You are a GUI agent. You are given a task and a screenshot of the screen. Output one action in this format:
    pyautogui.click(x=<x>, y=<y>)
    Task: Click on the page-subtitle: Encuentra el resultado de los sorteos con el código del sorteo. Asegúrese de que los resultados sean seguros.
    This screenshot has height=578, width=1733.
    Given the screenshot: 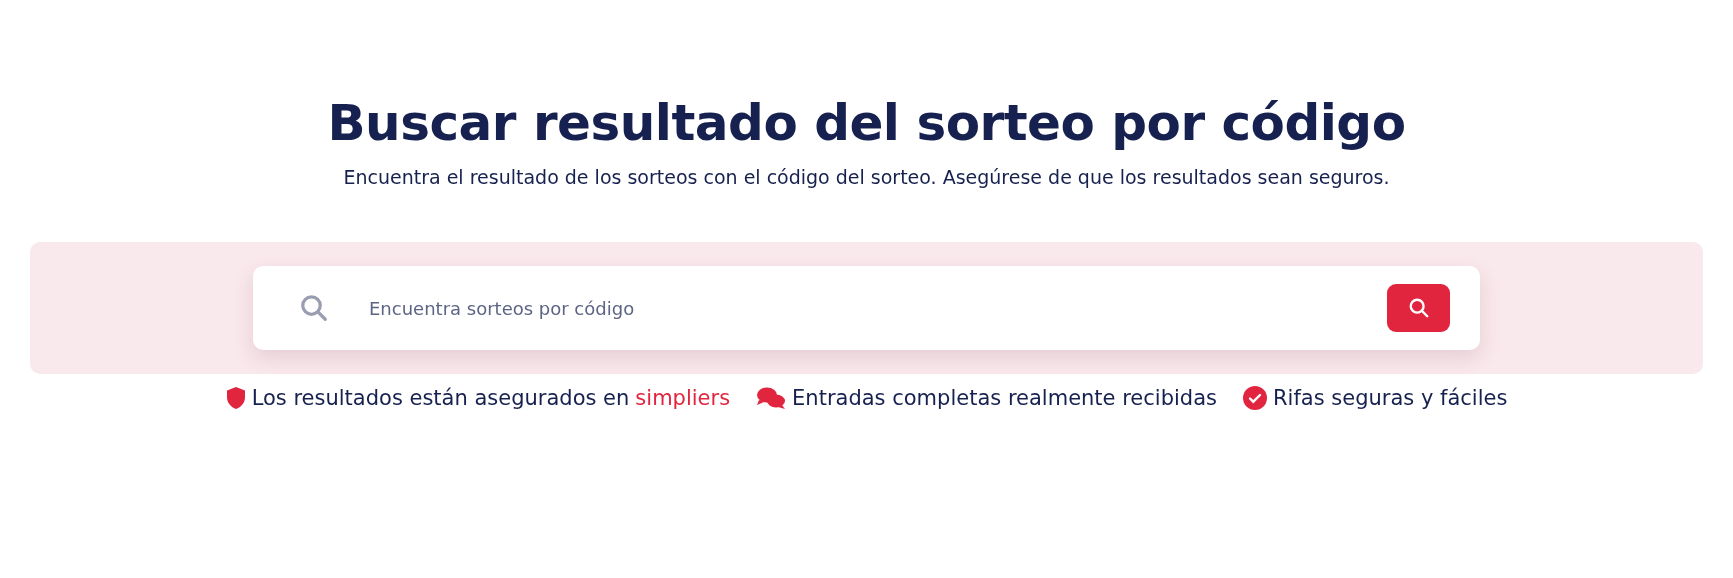 What is the action you would take?
    pyautogui.click(x=866, y=177)
    